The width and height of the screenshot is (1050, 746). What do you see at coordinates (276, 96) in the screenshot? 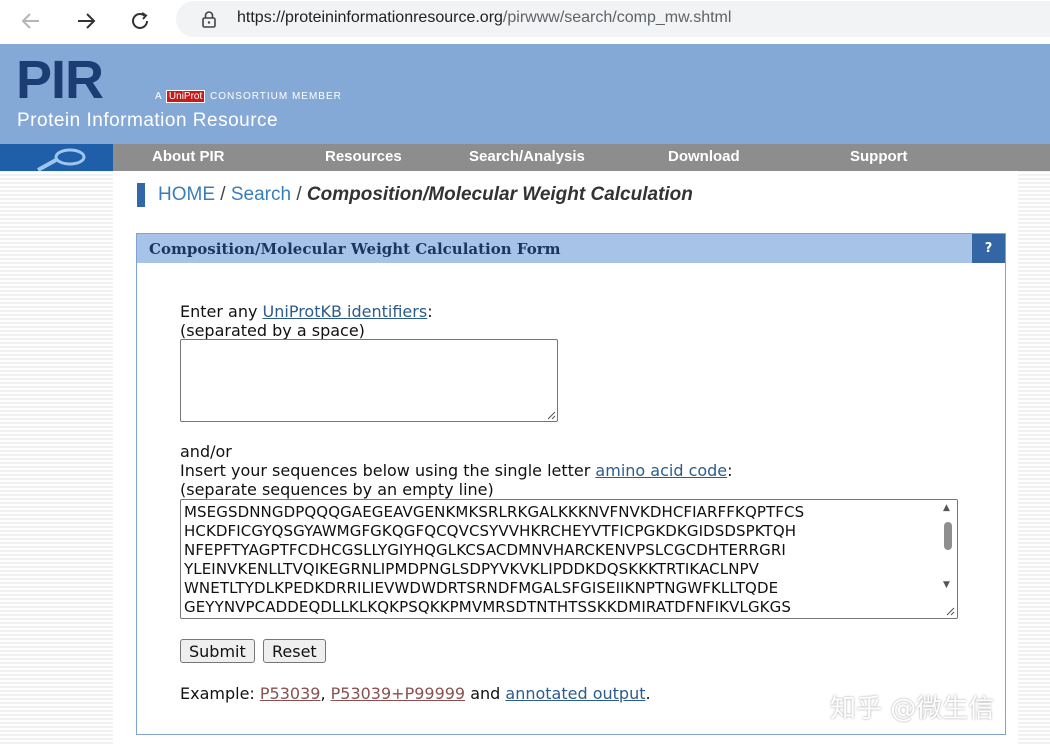
I see `consortium-member-text: CONSORTIUM MEMBER` at bounding box center [276, 96].